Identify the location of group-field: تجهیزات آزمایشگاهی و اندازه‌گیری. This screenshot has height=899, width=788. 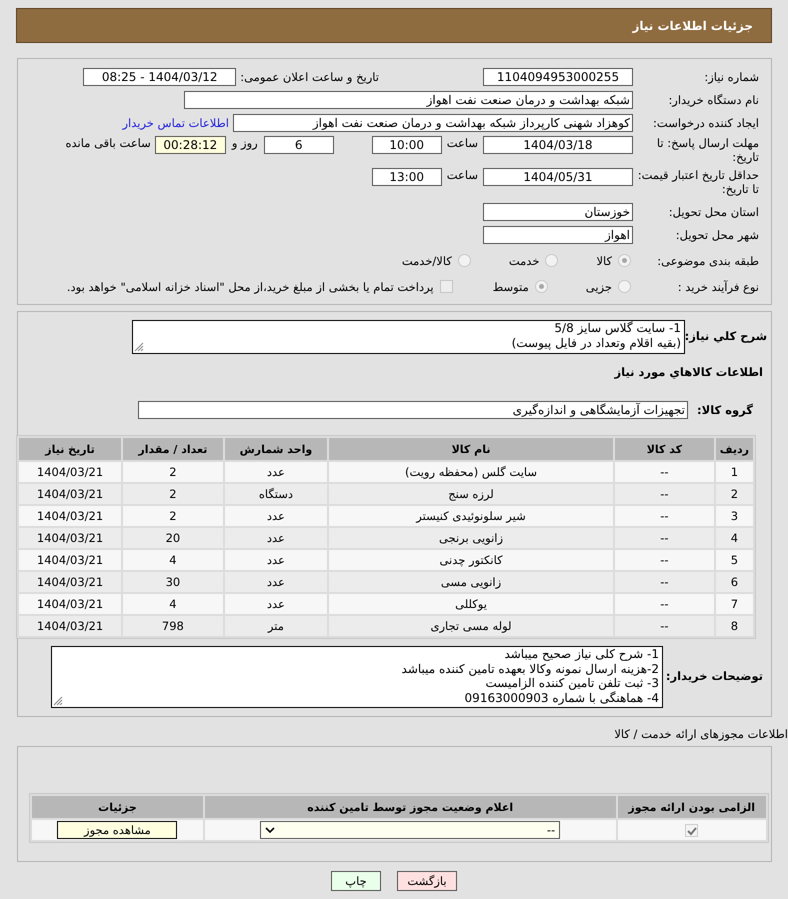
(413, 409).